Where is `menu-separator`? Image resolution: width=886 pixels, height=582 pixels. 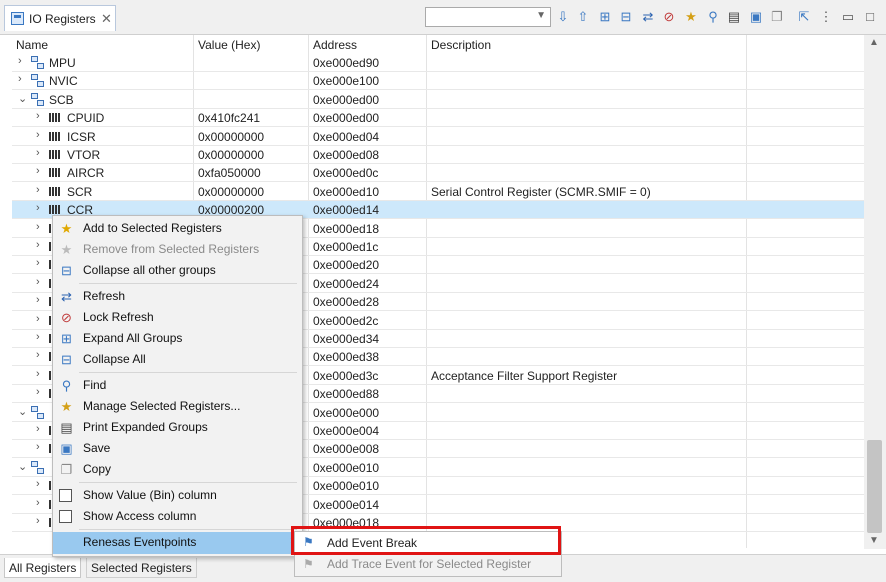
menu-separator is located at coordinates (188, 283).